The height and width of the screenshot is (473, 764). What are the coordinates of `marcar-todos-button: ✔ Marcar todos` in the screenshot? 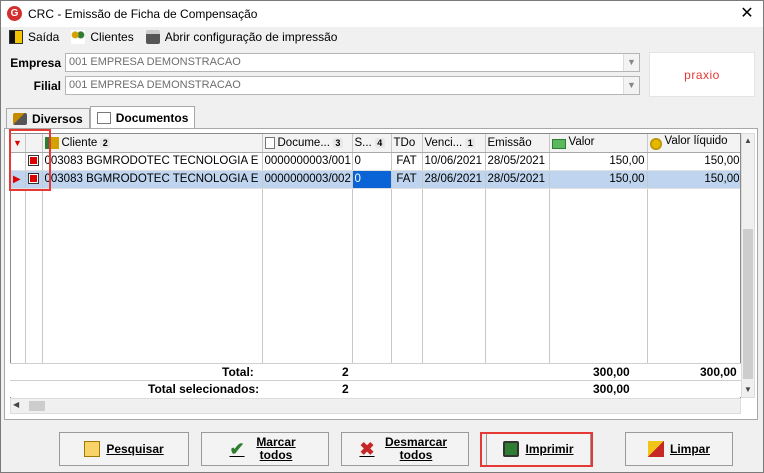 It's located at (265, 449).